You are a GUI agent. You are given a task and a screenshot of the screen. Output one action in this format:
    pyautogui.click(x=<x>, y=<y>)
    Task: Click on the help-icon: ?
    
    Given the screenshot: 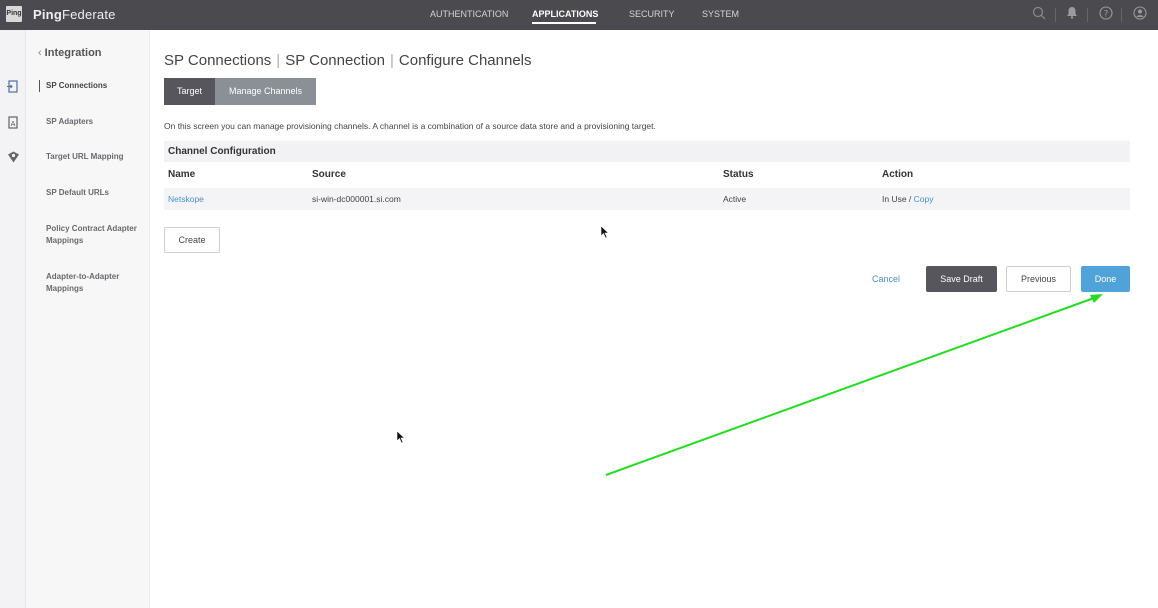 What is the action you would take?
    pyautogui.click(x=1105, y=14)
    